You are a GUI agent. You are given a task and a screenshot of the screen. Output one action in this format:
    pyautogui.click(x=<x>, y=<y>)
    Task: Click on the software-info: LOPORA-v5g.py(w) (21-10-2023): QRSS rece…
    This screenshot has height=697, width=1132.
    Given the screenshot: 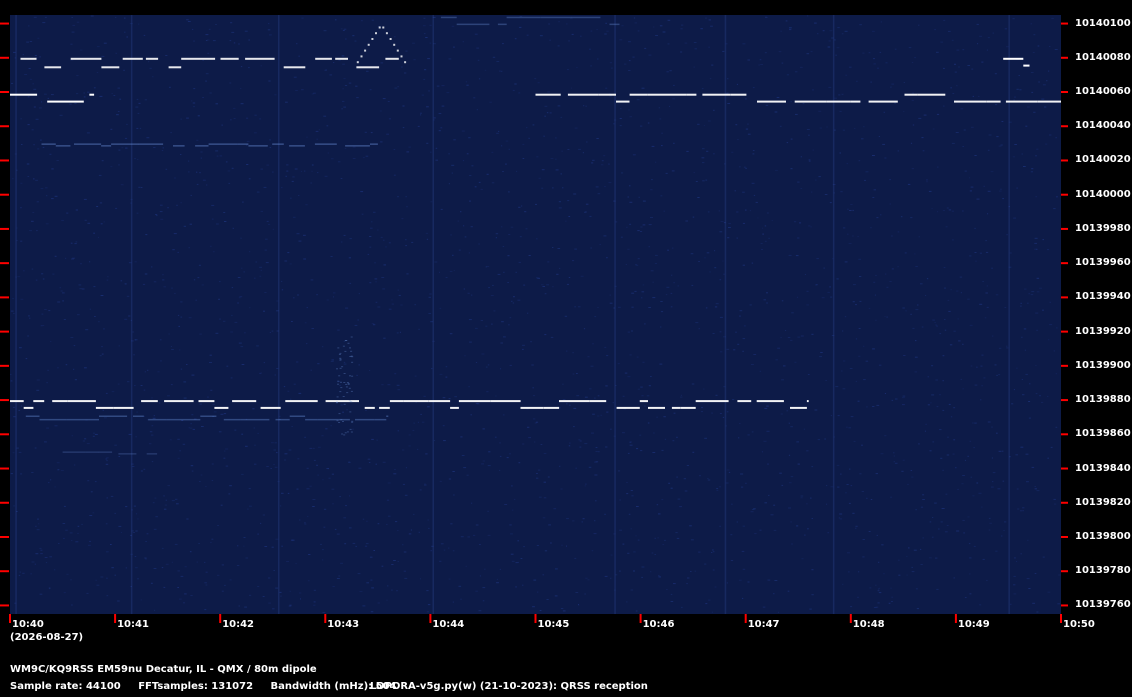 What is the action you would take?
    pyautogui.click(x=509, y=686)
    